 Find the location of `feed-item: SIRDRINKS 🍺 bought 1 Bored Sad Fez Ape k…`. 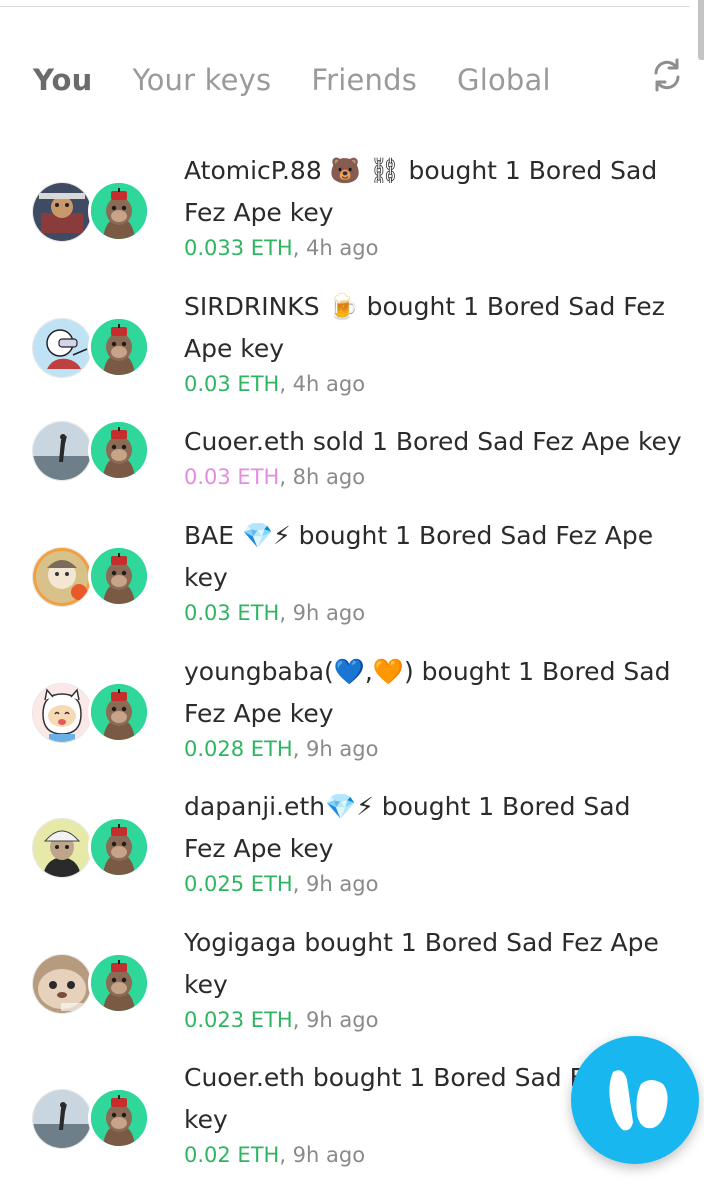

feed-item: SIRDRINKS 🍺 bought 1 Bored Sad Fez Ape k… is located at coordinates (352, 354).